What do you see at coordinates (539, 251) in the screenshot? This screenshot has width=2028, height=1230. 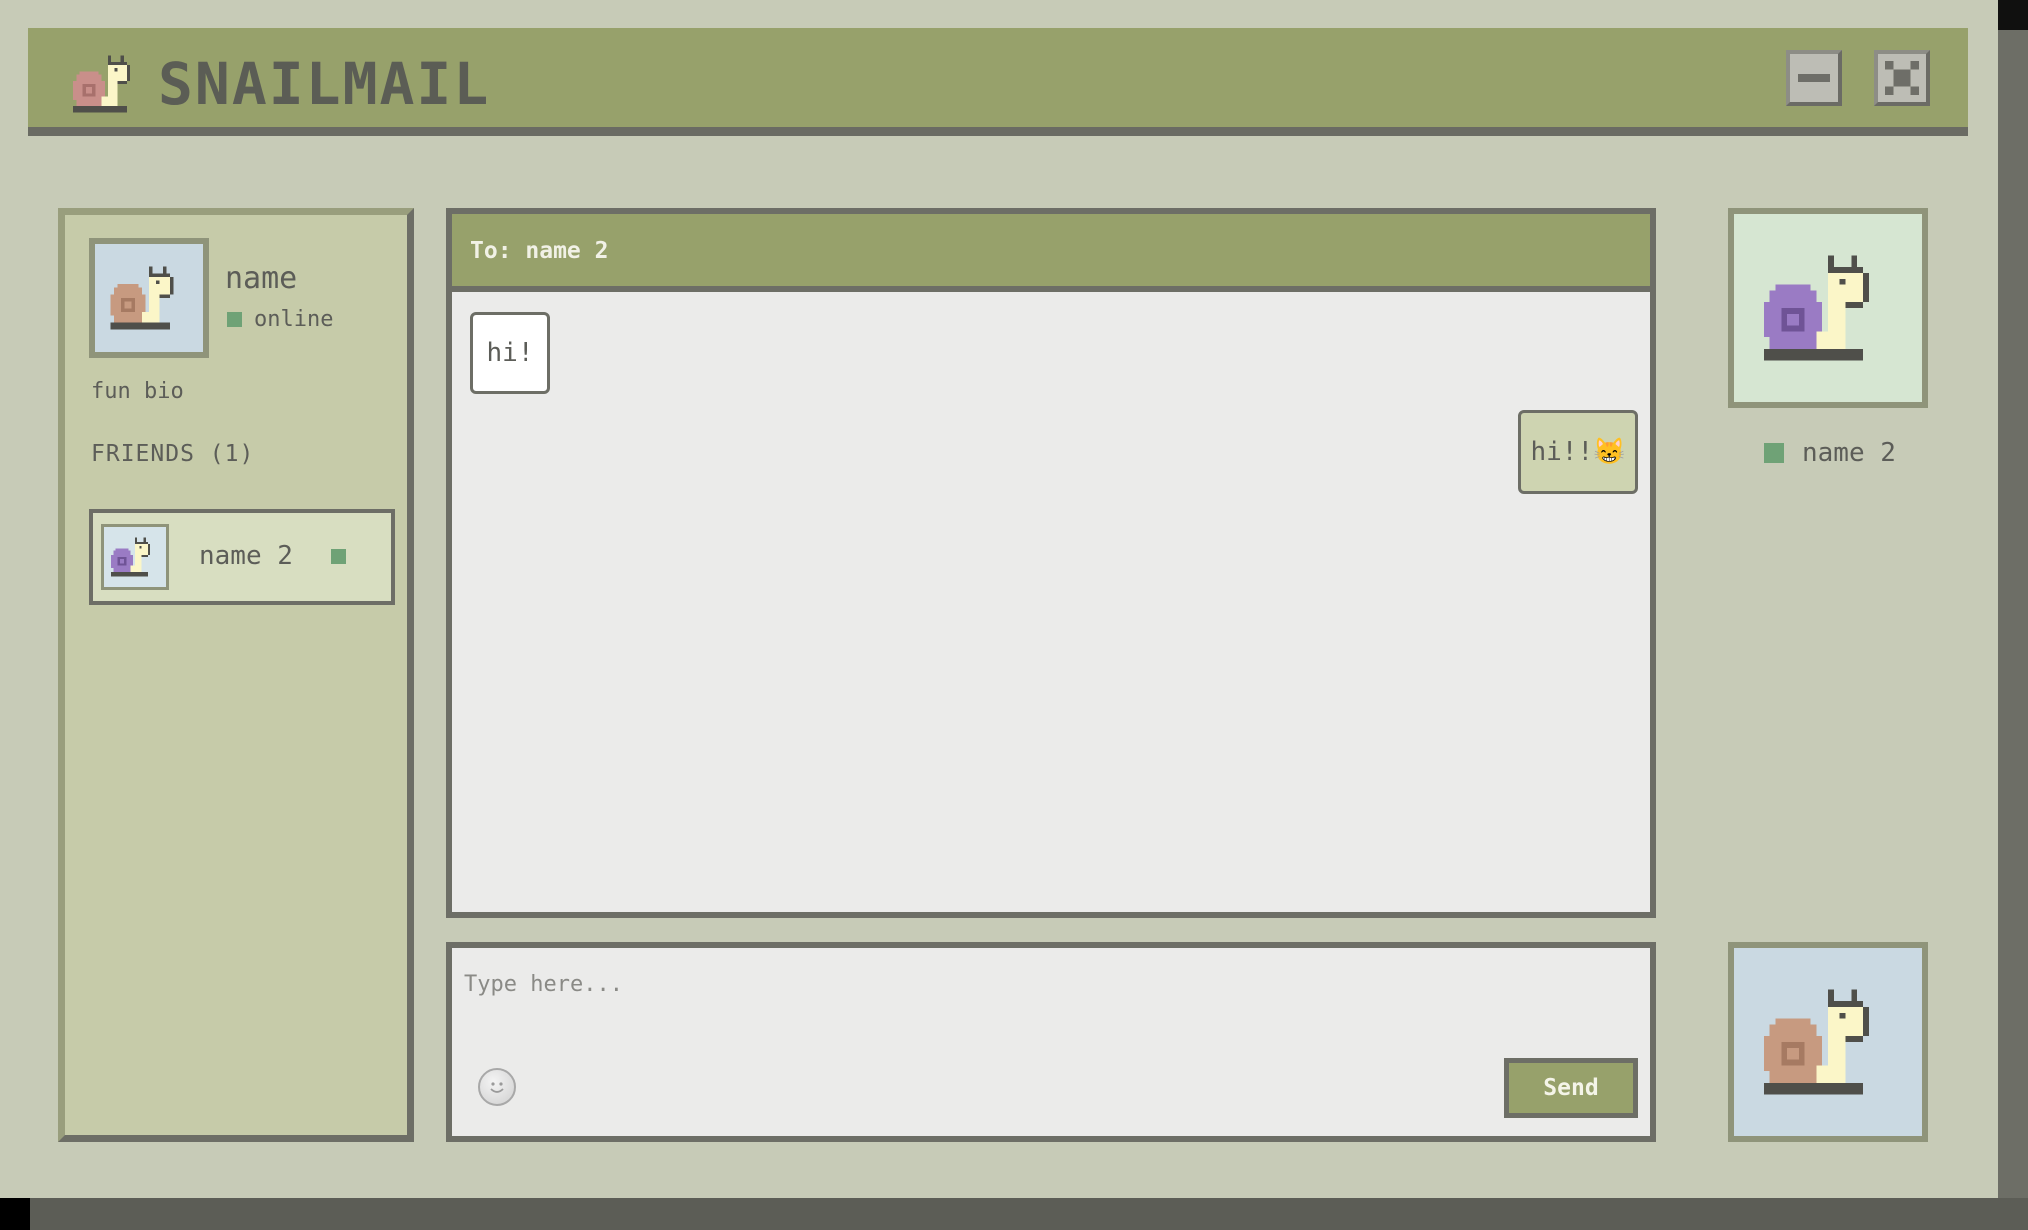 I see `chat-recipient-label: To: name 2` at bounding box center [539, 251].